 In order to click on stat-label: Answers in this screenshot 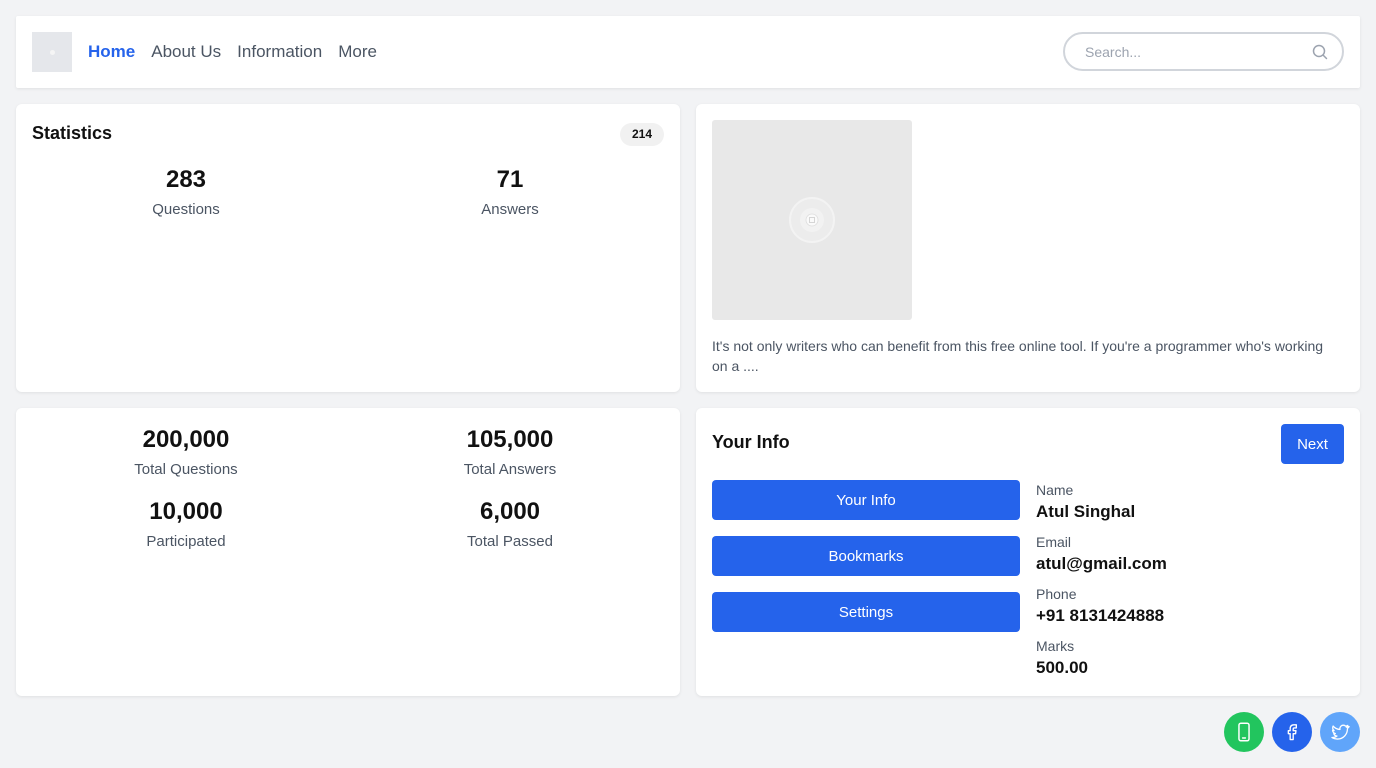, I will do `click(510, 209)`.